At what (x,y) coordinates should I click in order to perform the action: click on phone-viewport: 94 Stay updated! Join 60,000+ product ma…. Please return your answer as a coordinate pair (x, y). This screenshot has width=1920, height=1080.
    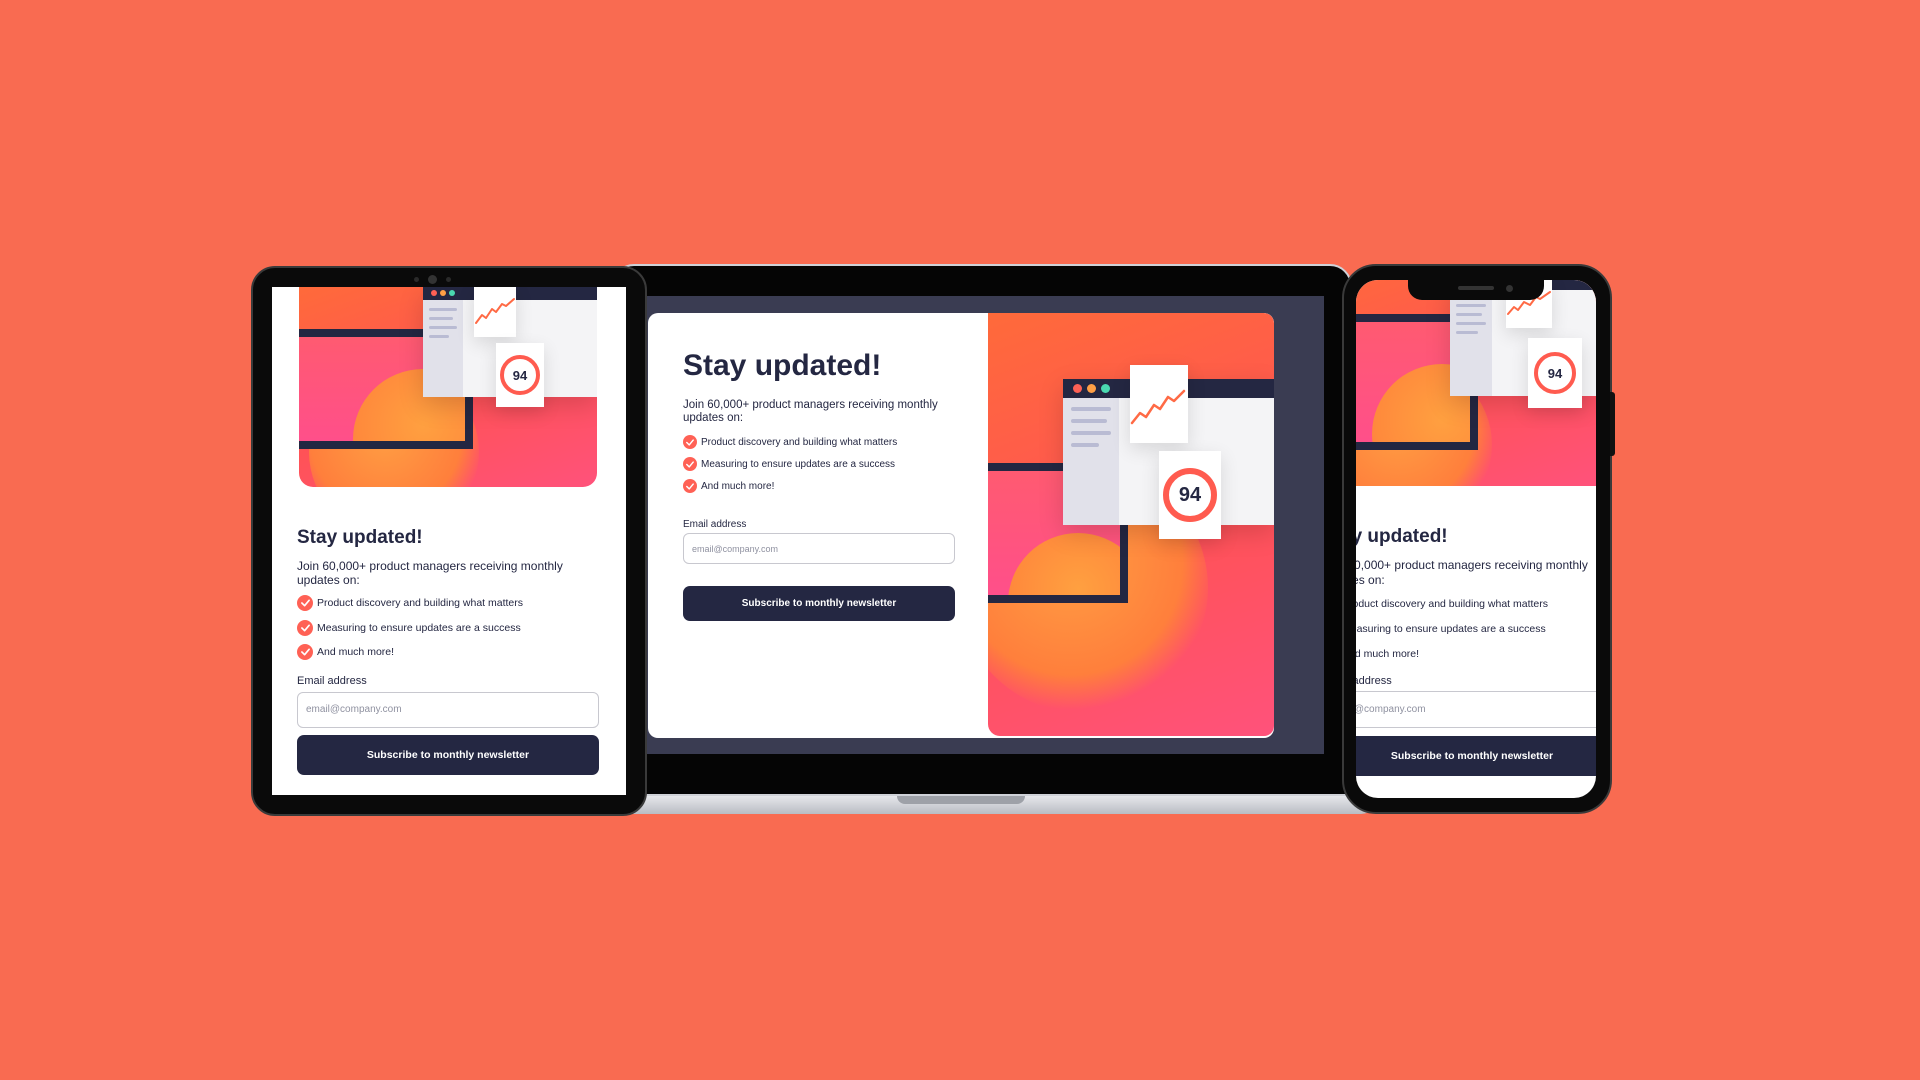
    Looking at the image, I should click on (1476, 539).